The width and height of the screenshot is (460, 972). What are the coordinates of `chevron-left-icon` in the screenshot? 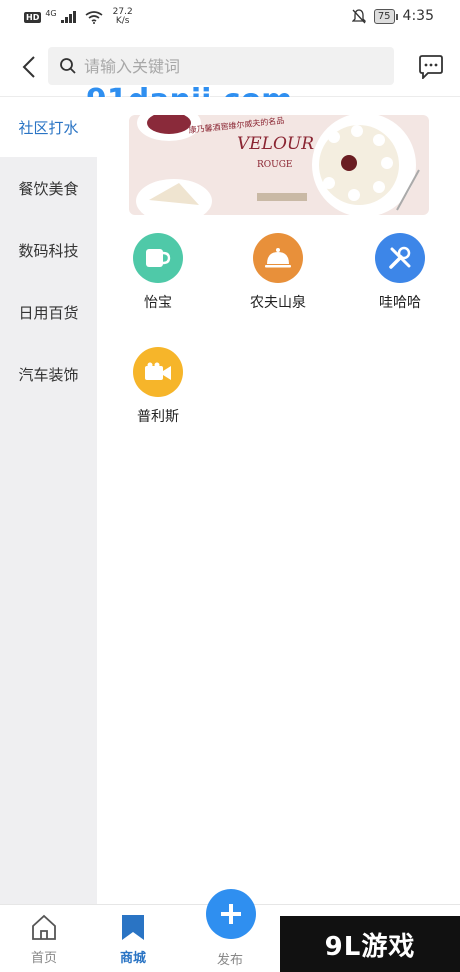 It's located at (28, 67).